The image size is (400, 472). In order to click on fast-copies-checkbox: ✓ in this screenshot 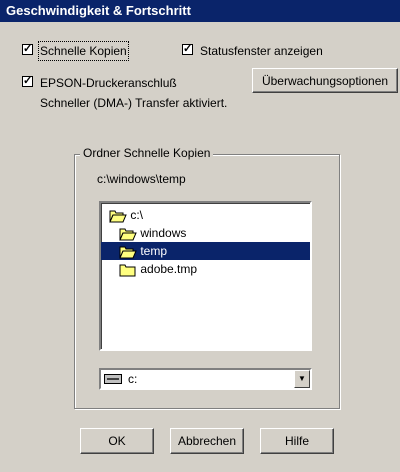, I will do `click(27, 49)`.